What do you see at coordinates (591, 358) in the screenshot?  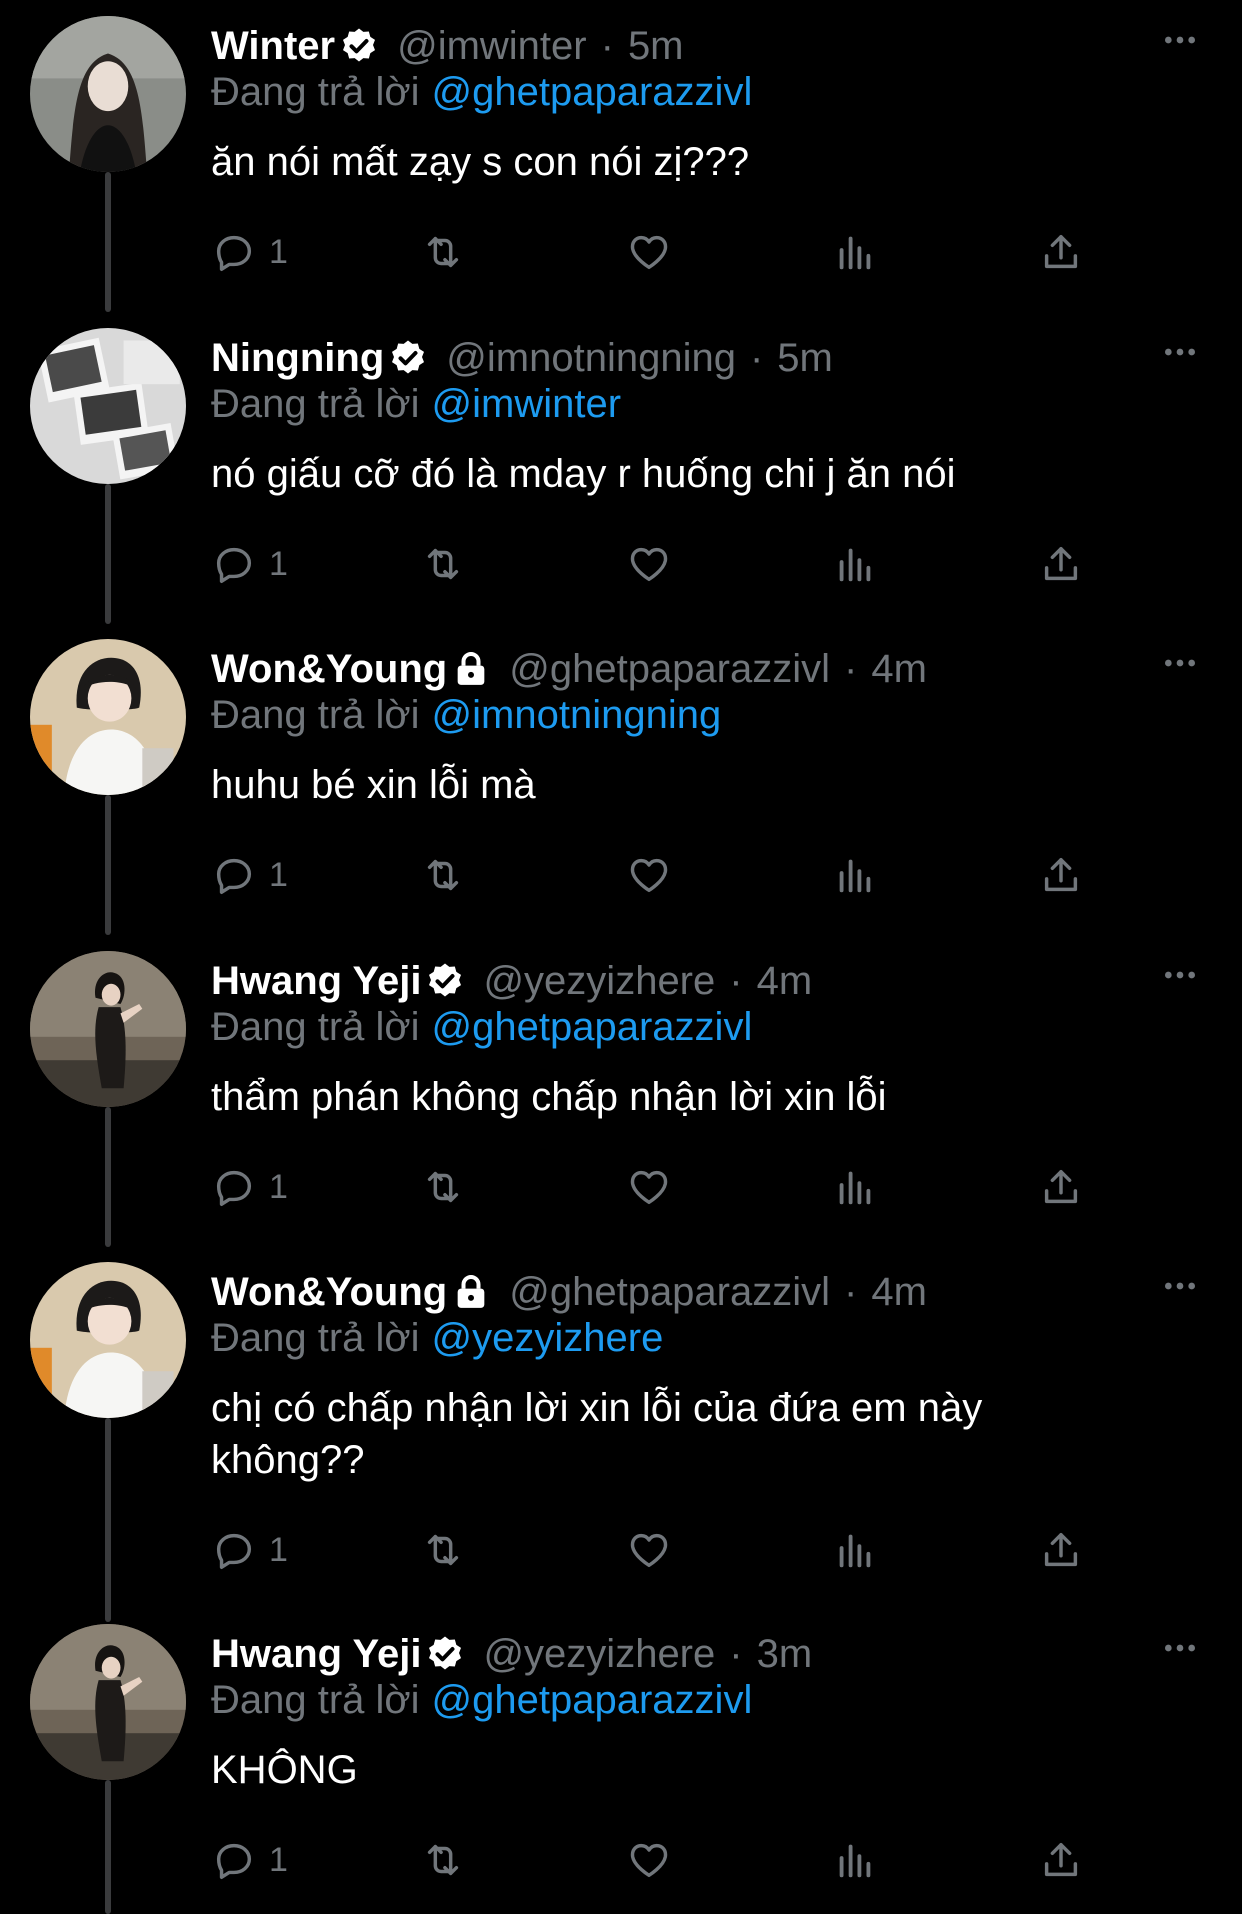 I see `user-handle: @imnotningning` at bounding box center [591, 358].